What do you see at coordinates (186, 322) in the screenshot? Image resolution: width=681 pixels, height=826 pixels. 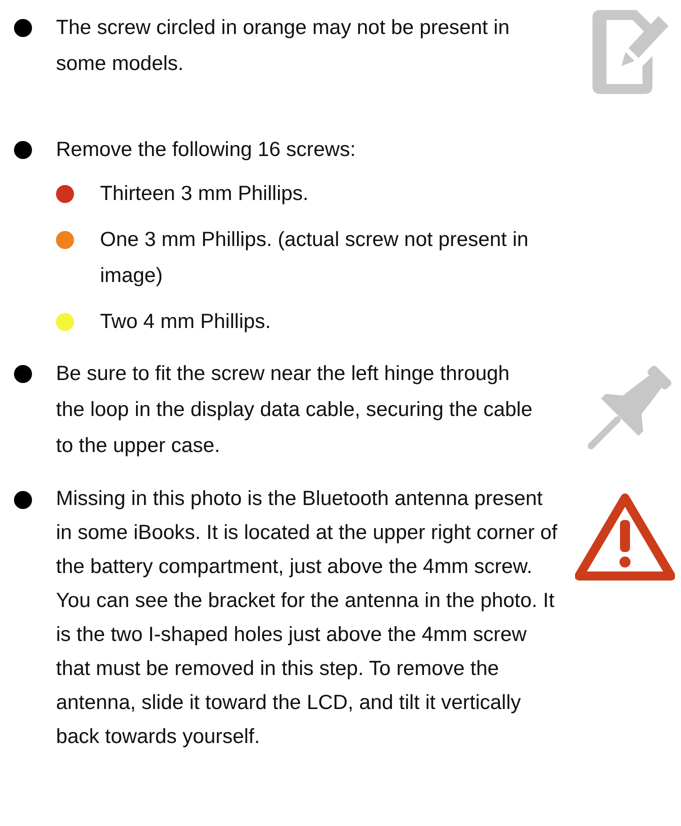 I see `screw-text: Two 4 mm Phillips.` at bounding box center [186, 322].